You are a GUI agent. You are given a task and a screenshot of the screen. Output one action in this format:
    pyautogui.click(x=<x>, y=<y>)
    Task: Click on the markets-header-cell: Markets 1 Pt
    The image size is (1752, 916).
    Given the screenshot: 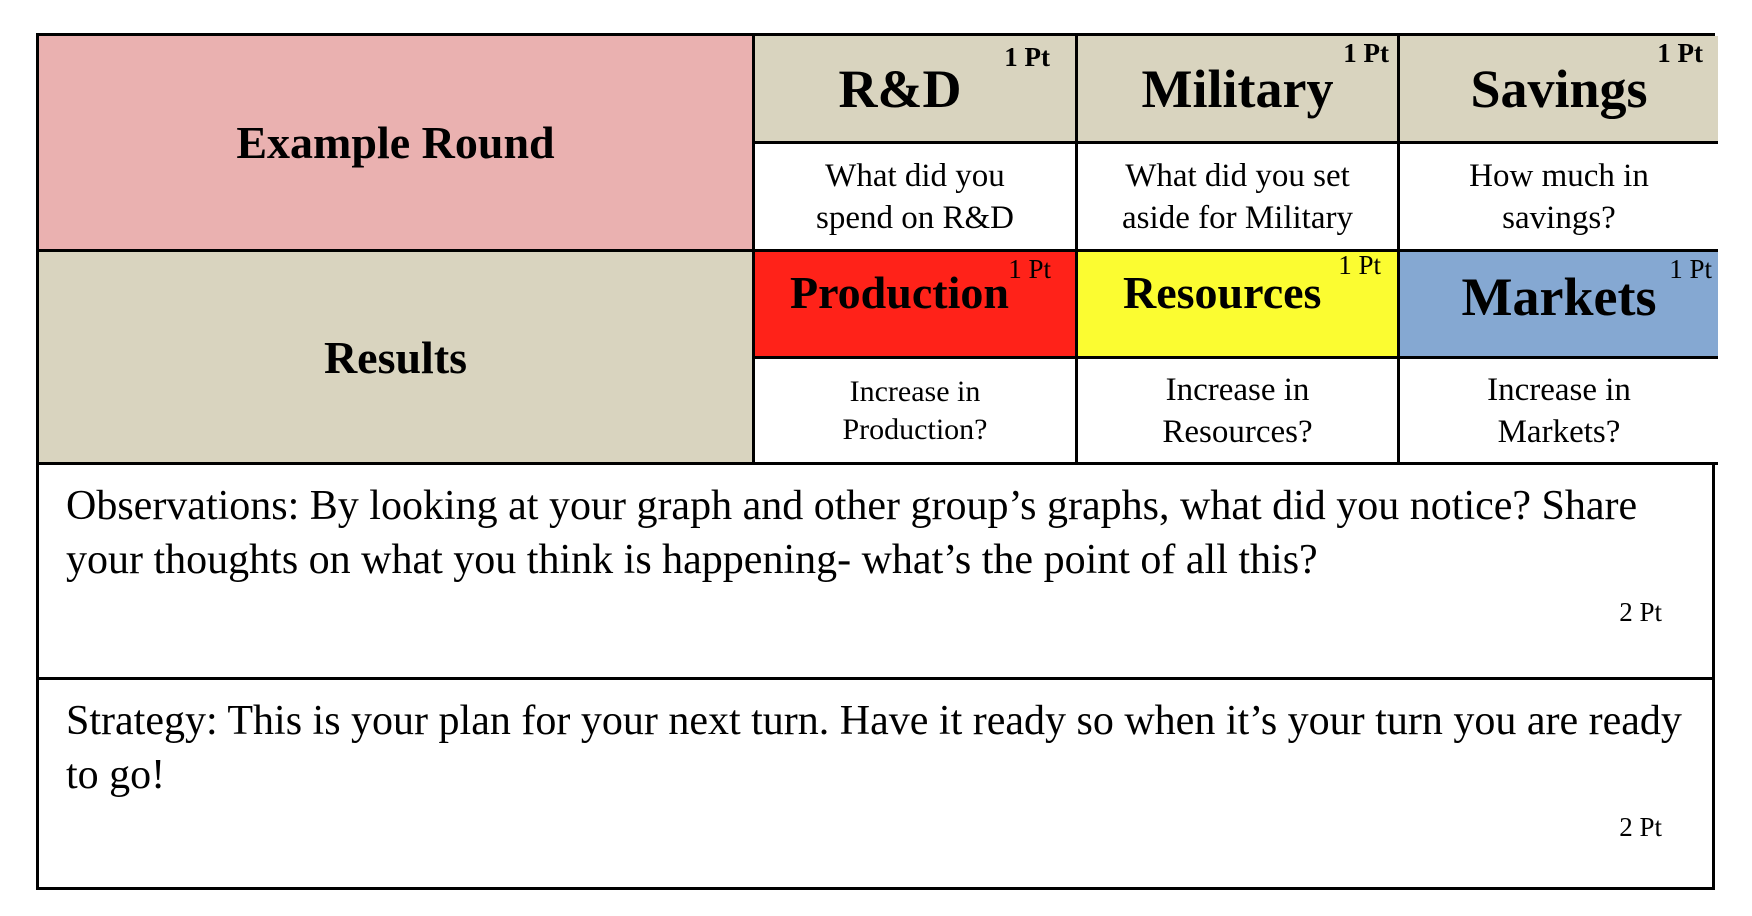 What is the action you would take?
    pyautogui.click(x=1559, y=305)
    